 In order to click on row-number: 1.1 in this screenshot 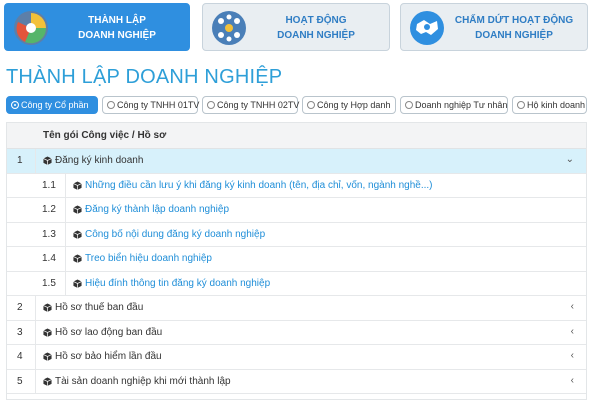, I will do `click(49, 185)`.